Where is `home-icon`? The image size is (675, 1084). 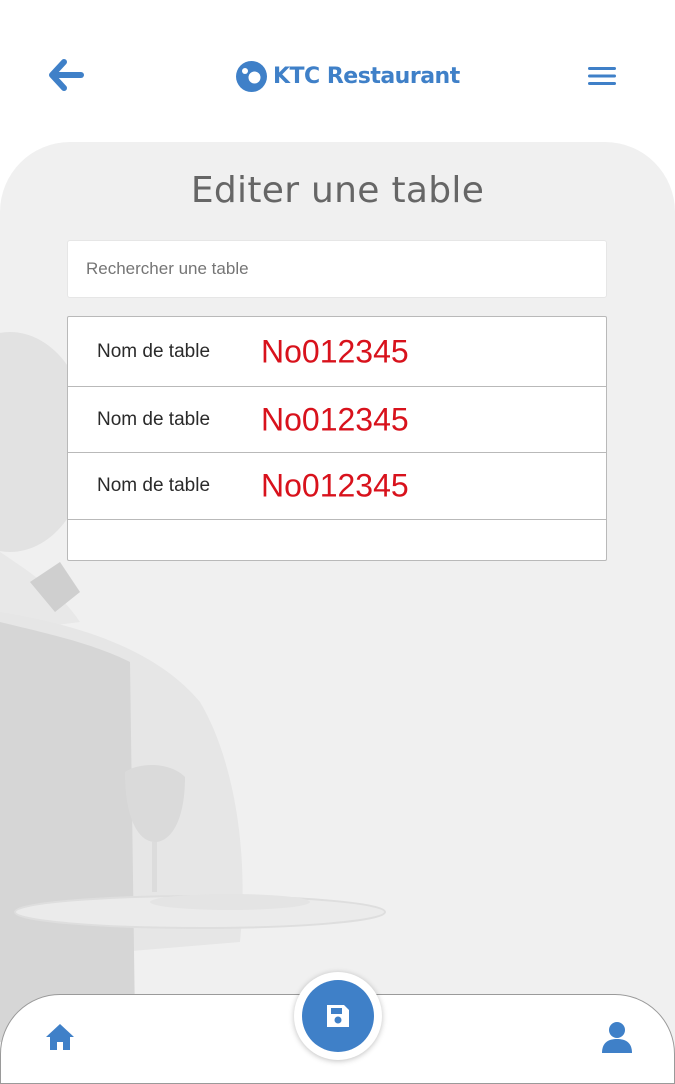
home-icon is located at coordinates (60, 1037).